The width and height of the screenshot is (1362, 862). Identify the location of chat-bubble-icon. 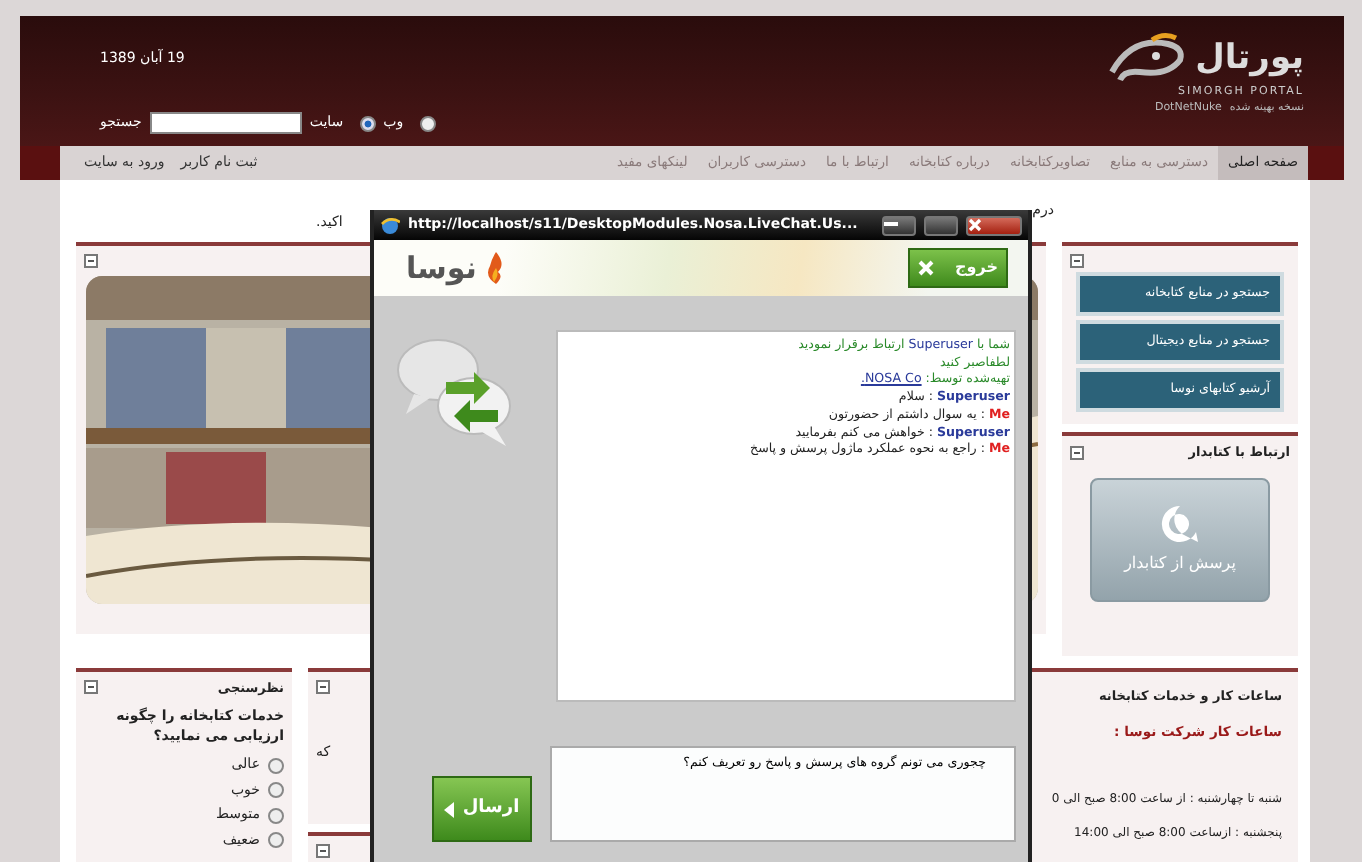
(1180, 524).